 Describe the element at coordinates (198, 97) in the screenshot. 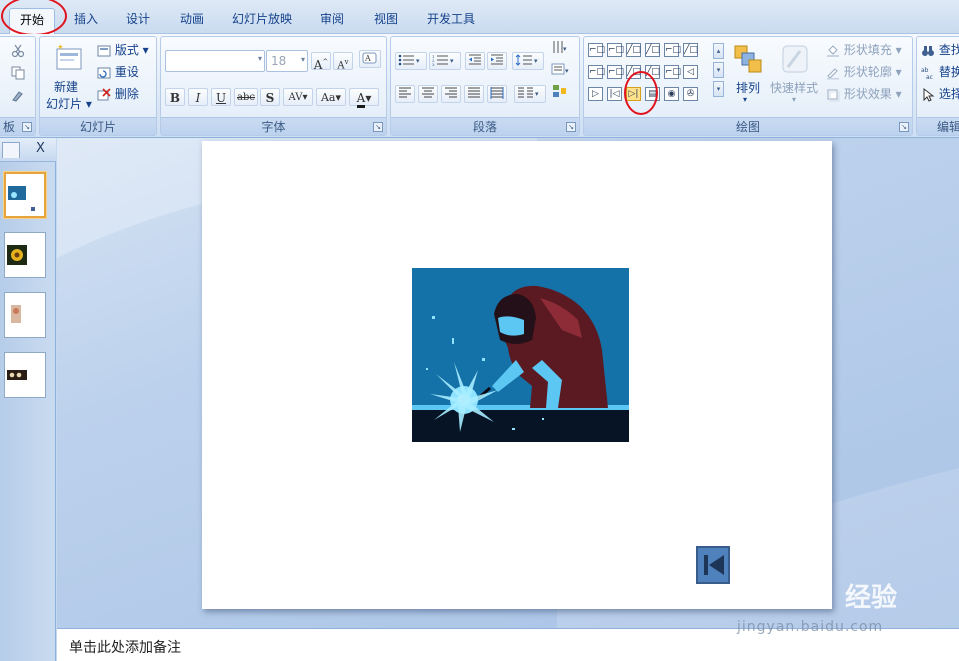

I see `italic-button: I` at that location.